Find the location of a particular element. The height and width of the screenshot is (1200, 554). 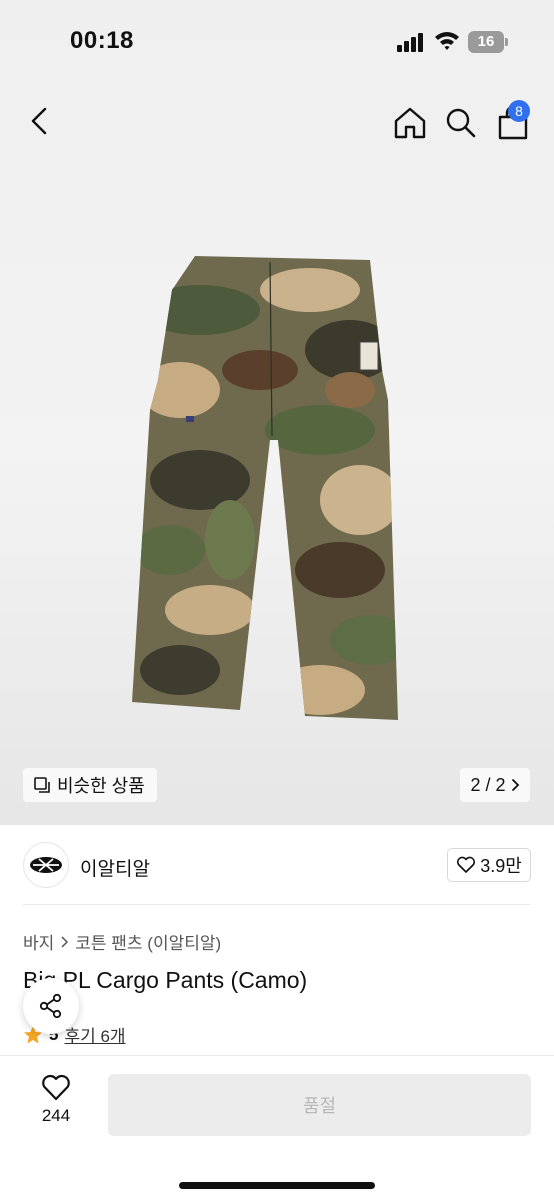

battery-level: 16 is located at coordinates (486, 42).